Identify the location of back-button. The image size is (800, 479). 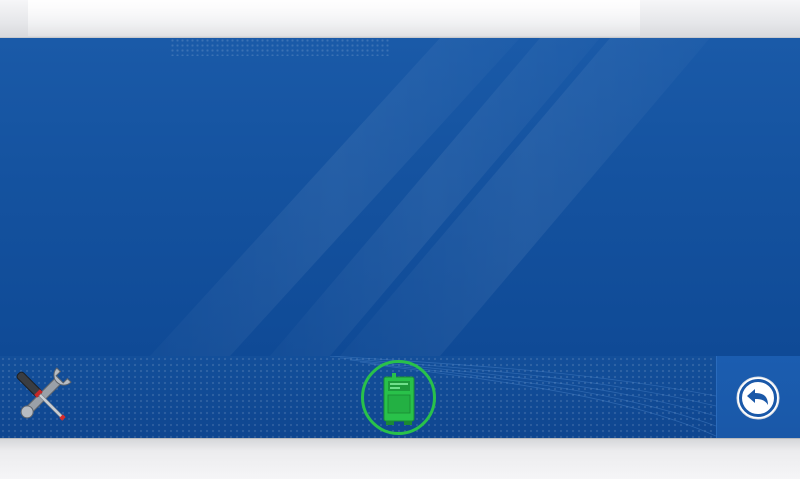
(758, 398).